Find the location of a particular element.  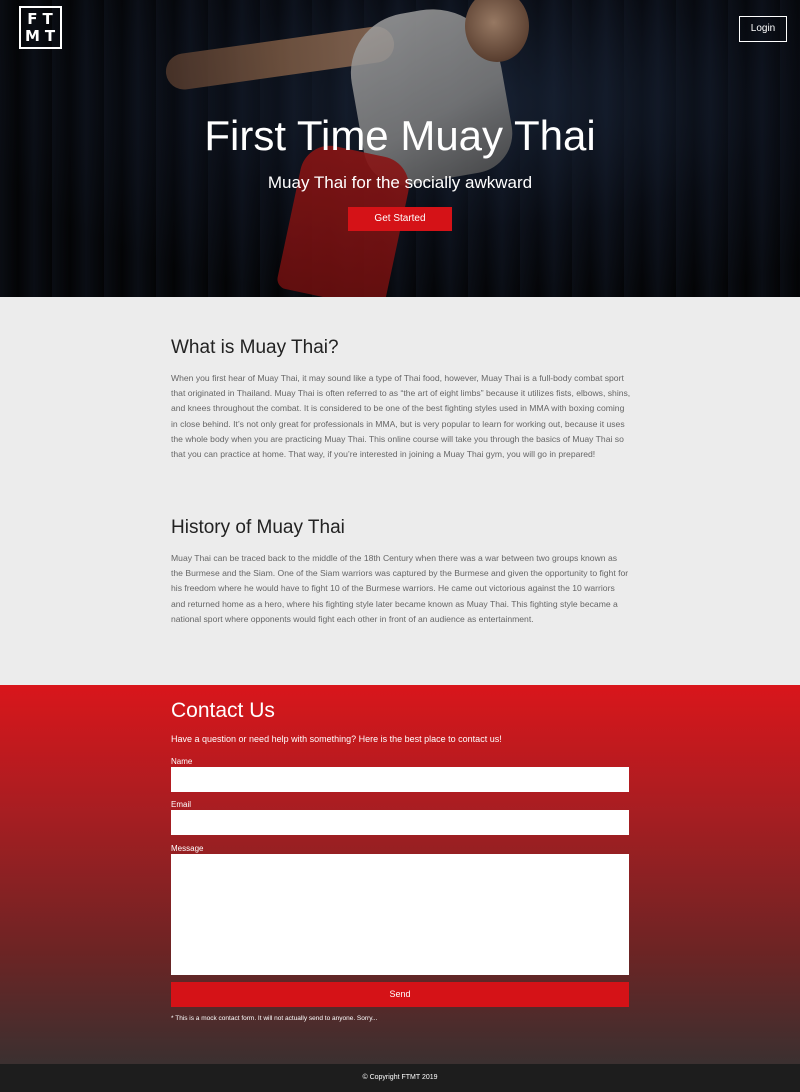

copyright-text: © Copyright FTMT 2019 is located at coordinates (400, 1077).